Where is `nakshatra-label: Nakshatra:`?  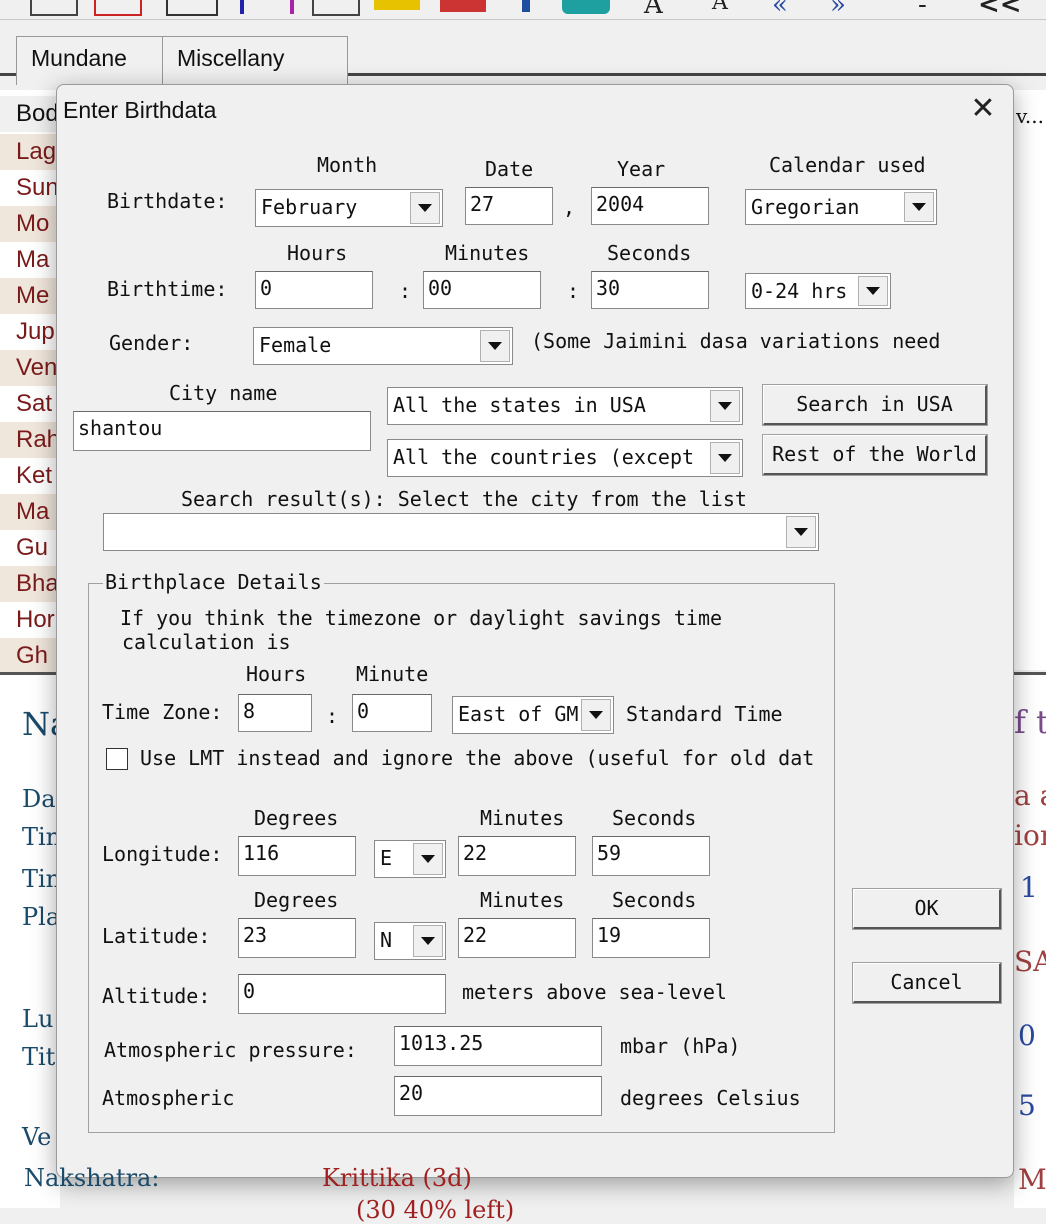
nakshatra-label: Nakshatra: is located at coordinates (92, 1178).